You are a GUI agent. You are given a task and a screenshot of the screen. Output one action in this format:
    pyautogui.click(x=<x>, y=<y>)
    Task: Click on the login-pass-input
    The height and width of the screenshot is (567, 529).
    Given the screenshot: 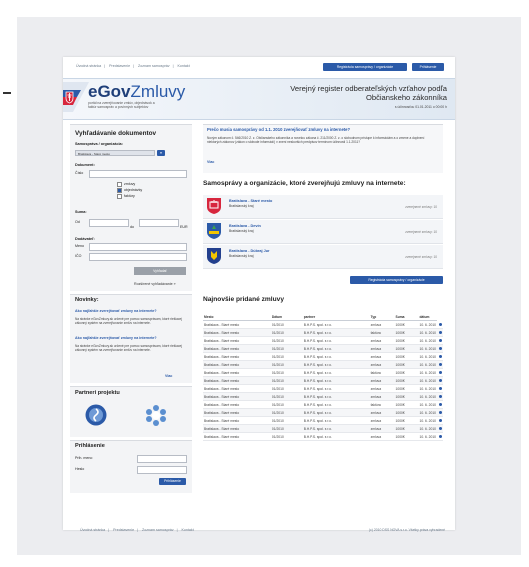 What is the action you would take?
    pyautogui.click(x=162, y=470)
    